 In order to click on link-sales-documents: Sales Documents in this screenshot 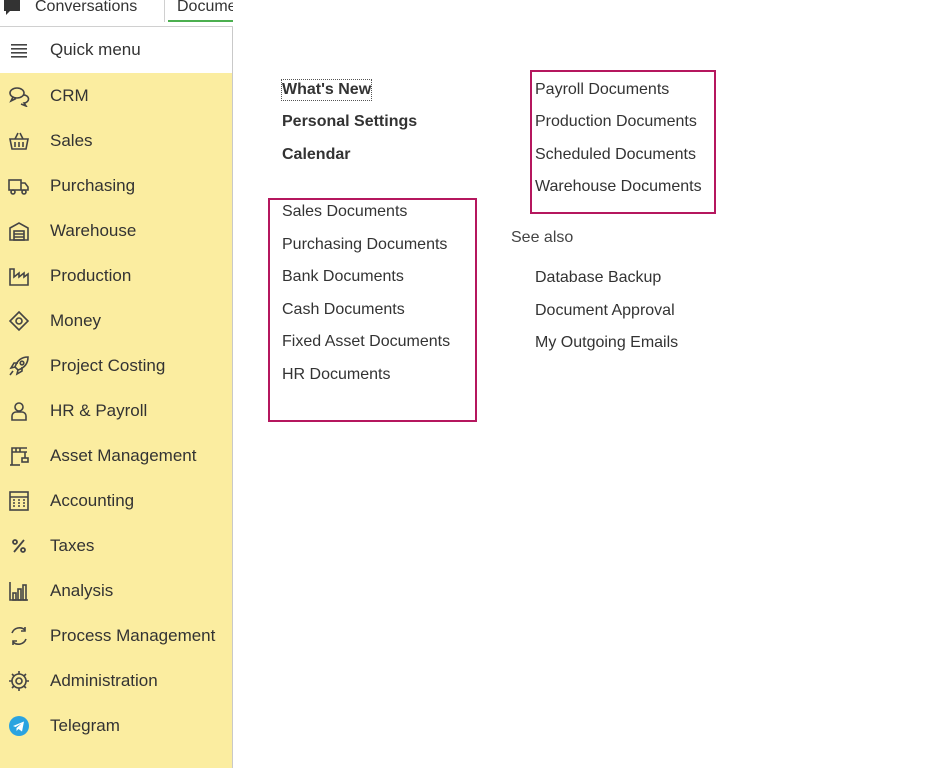, I will do `click(344, 212)`.